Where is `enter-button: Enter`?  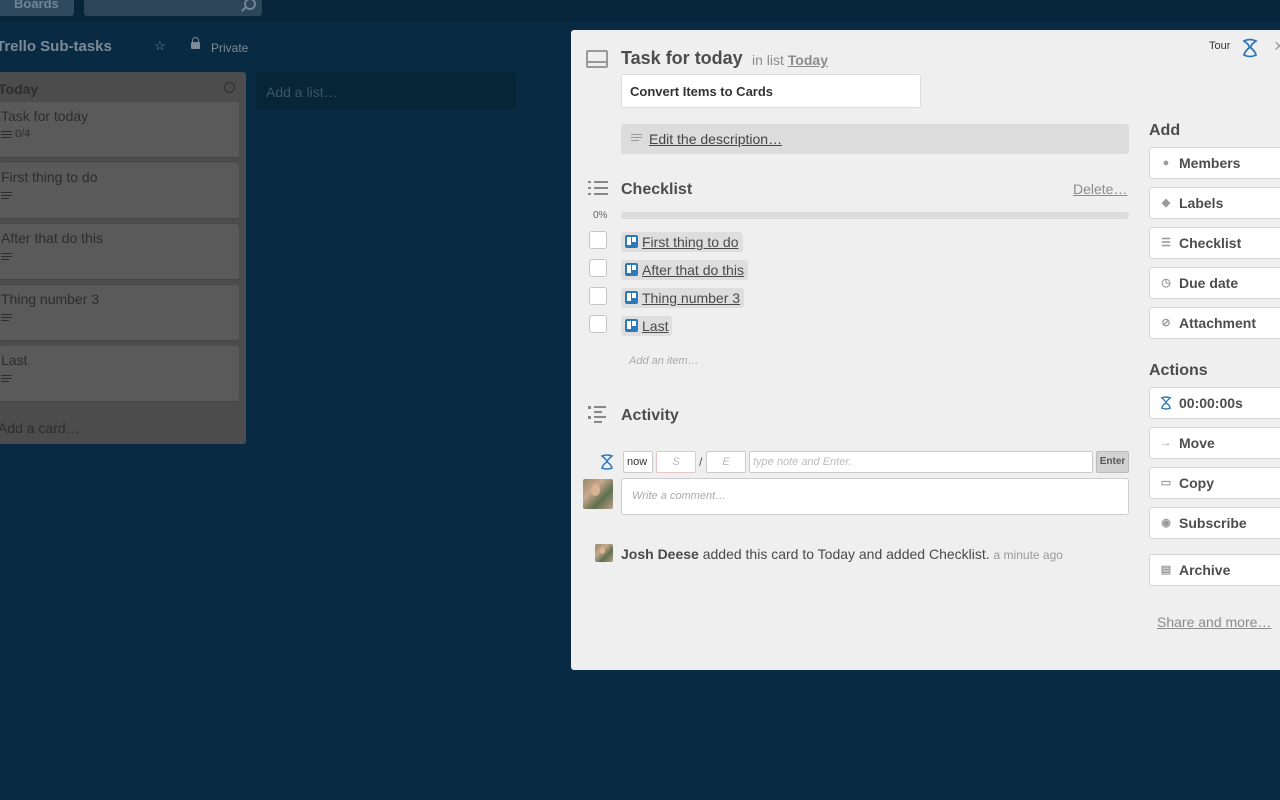
enter-button: Enter is located at coordinates (1112, 462).